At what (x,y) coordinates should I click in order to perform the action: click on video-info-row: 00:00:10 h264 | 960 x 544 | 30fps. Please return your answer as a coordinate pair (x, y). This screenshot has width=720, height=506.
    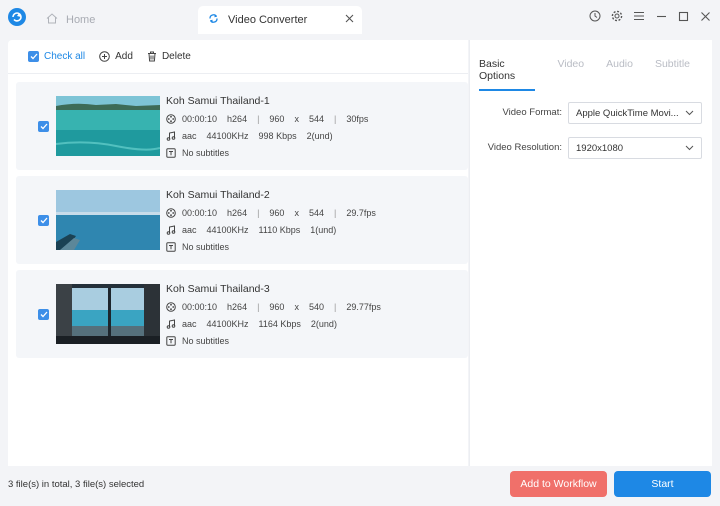
    Looking at the image, I should click on (272, 119).